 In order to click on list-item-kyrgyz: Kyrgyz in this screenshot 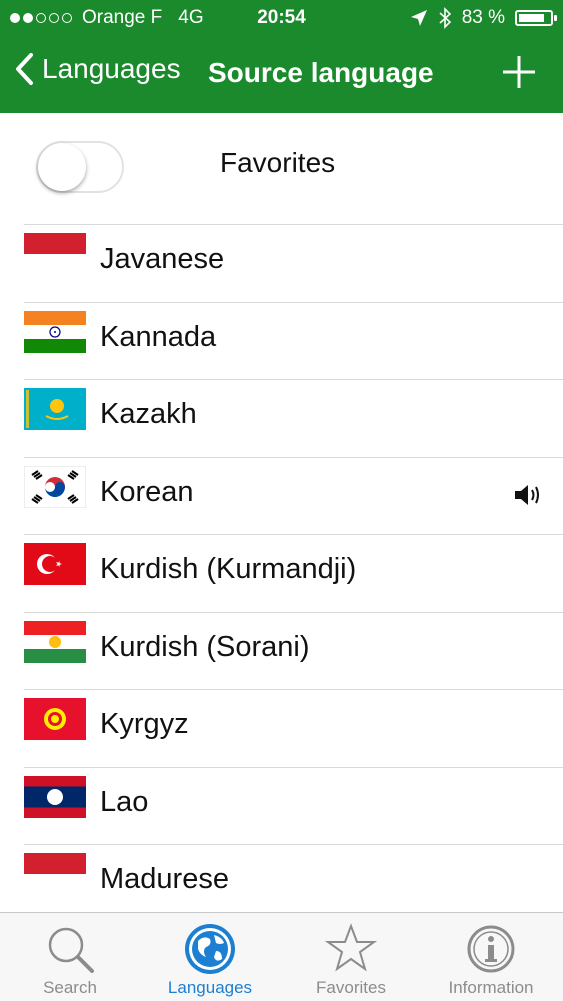, I will do `click(293, 728)`.